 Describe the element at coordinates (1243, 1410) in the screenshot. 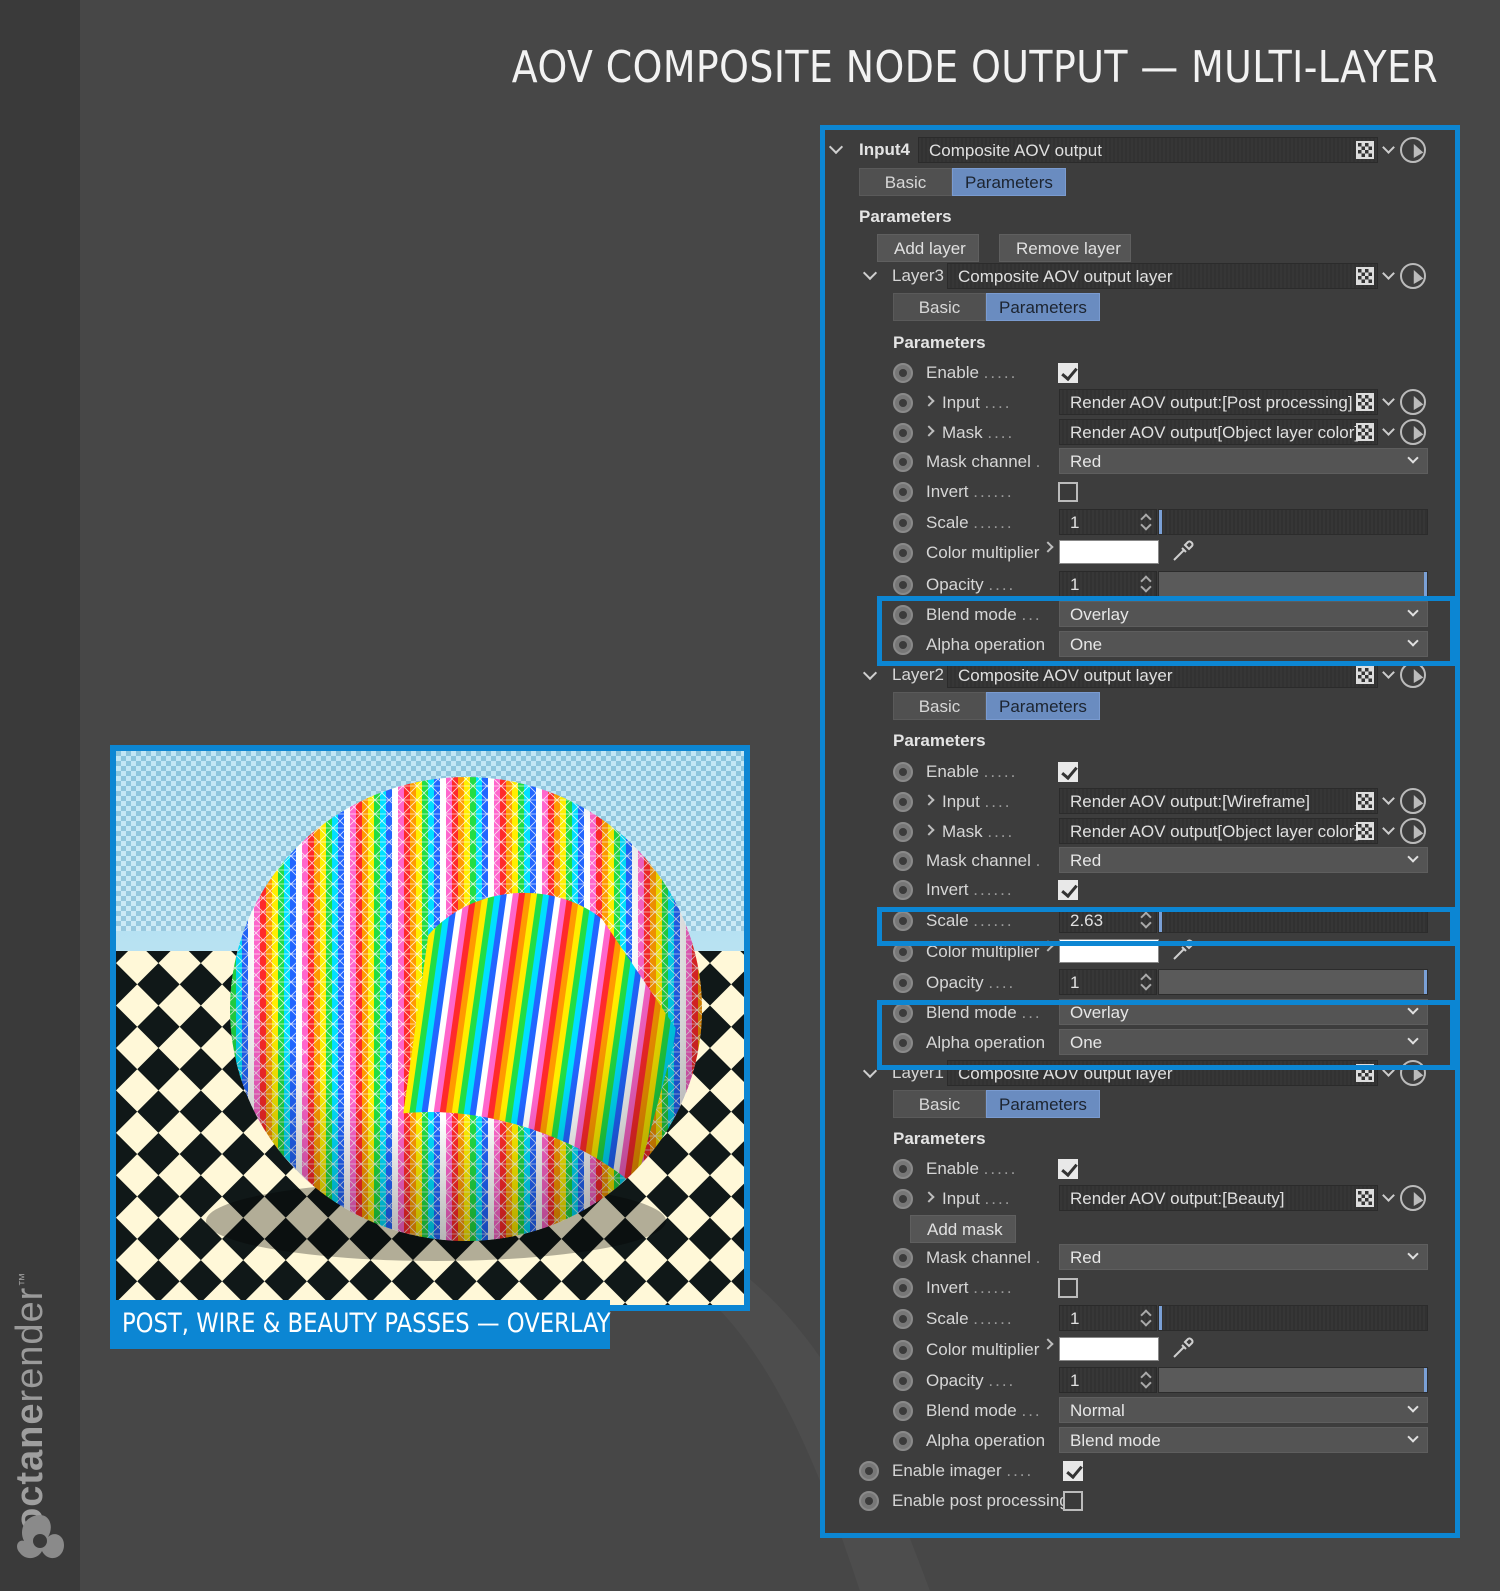

I see `blend-mode-dropdown: Normal` at that location.